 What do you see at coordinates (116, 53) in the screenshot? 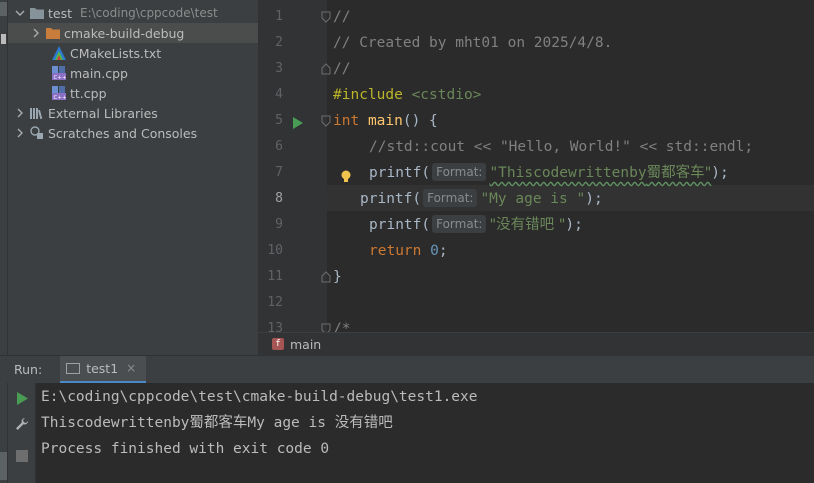
I see `tree-item-label: CMakeLists.txt` at bounding box center [116, 53].